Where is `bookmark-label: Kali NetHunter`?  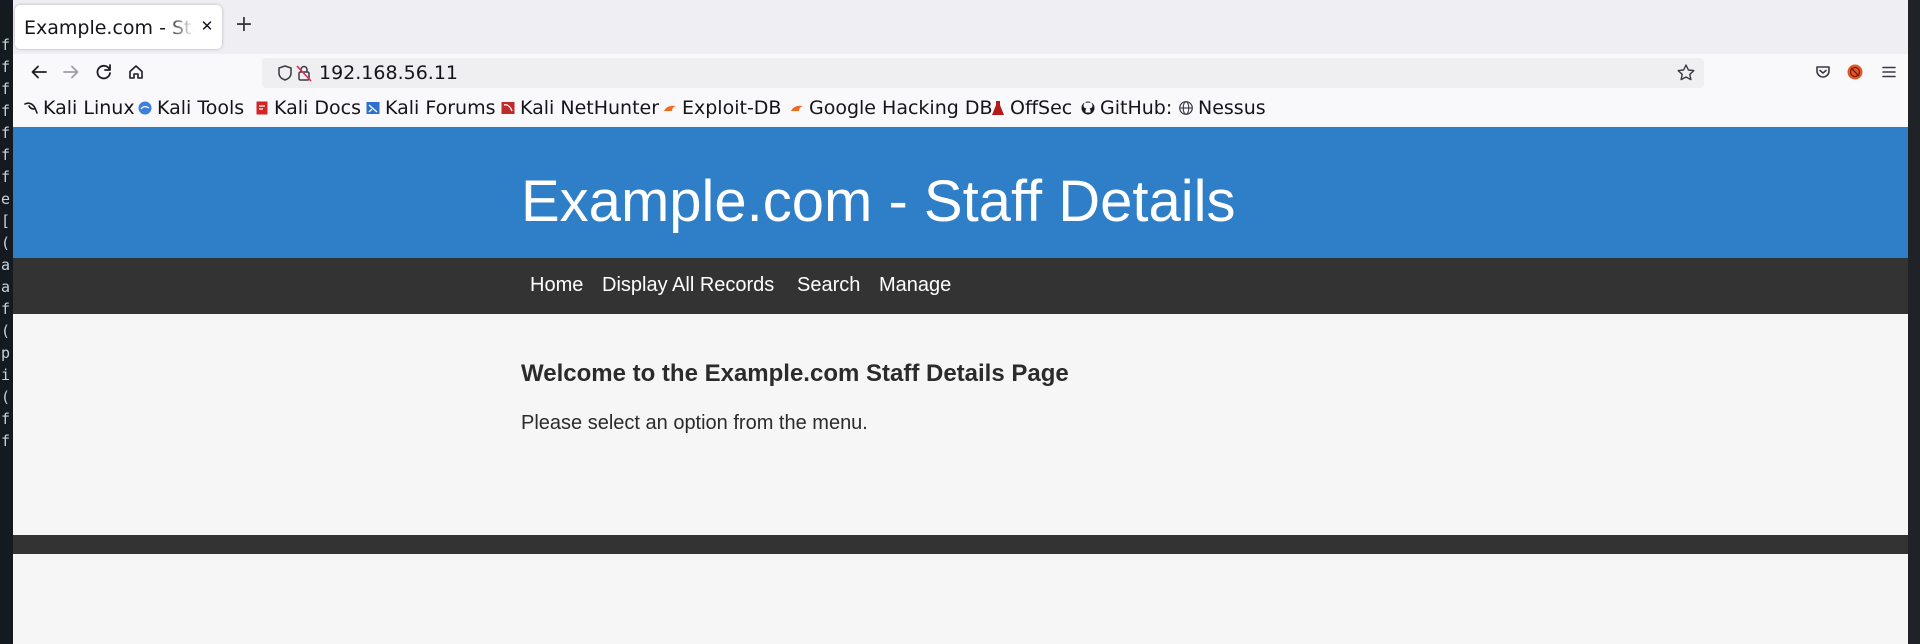 bookmark-label: Kali NetHunter is located at coordinates (590, 108).